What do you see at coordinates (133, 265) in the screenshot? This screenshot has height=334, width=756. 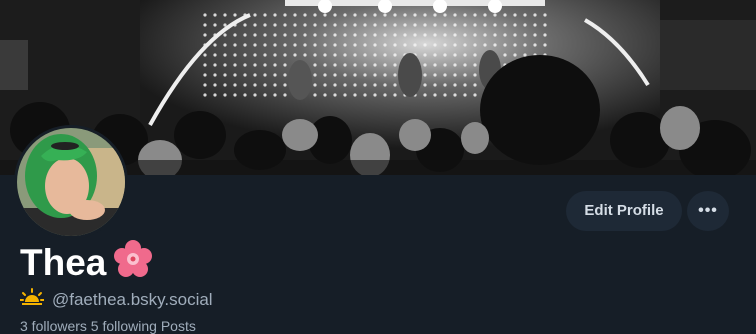 I see `cherry-blossom-icon` at bounding box center [133, 265].